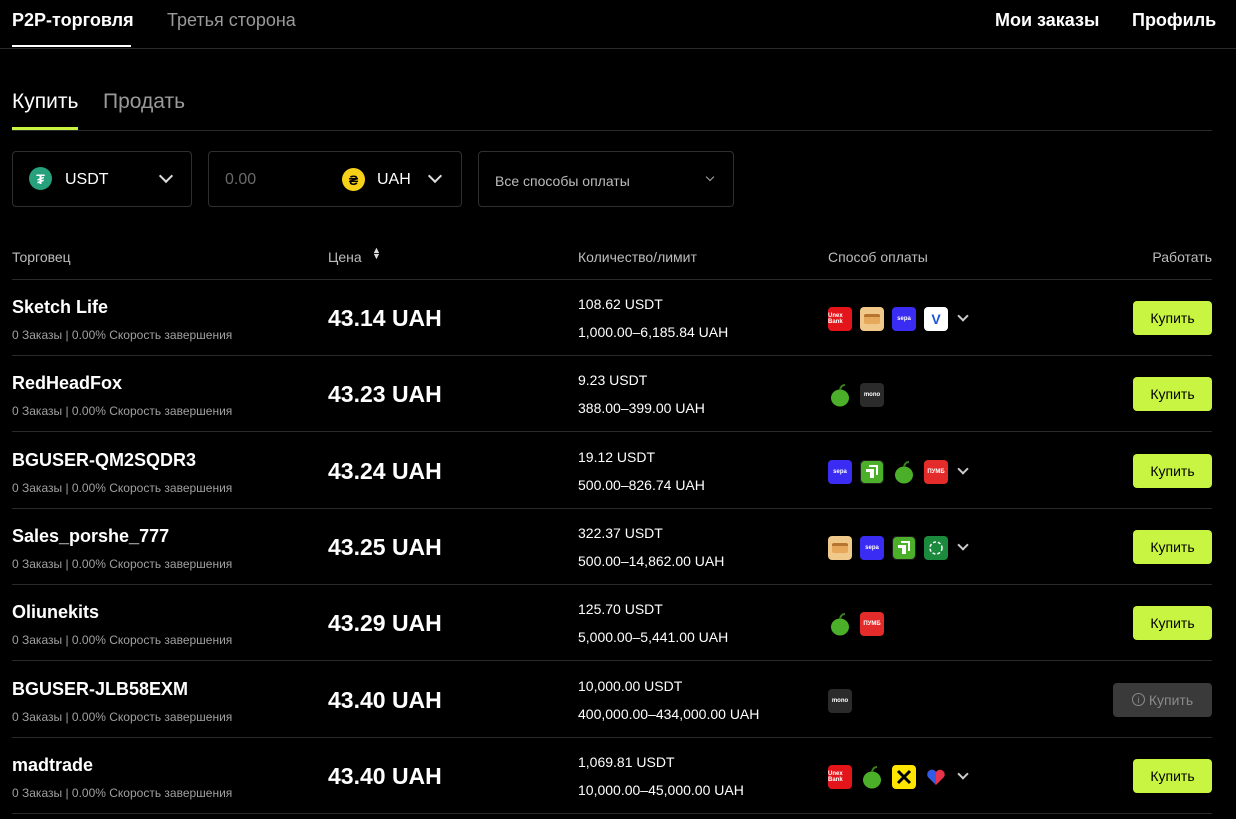 This screenshot has width=1236, height=819. What do you see at coordinates (60, 307) in the screenshot?
I see `merchant-name: Sketch Life` at bounding box center [60, 307].